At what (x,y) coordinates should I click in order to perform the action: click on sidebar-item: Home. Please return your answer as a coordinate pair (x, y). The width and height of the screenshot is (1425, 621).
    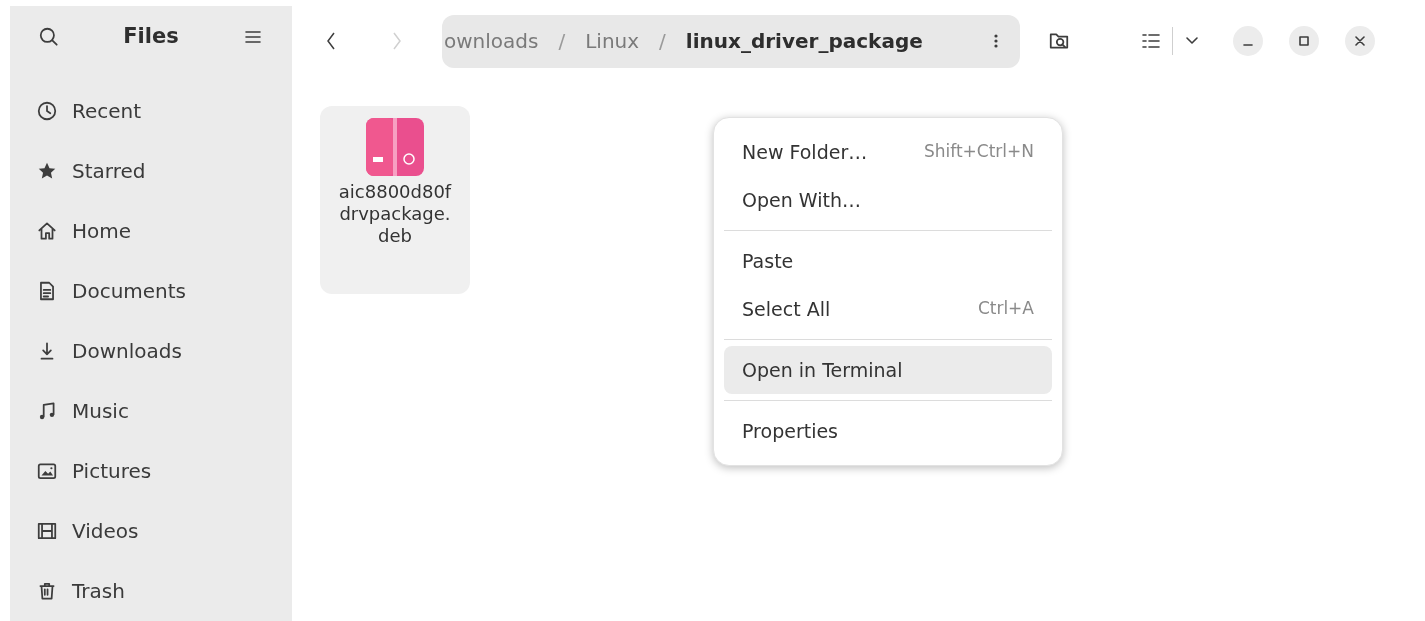
    Looking at the image, I should click on (151, 231).